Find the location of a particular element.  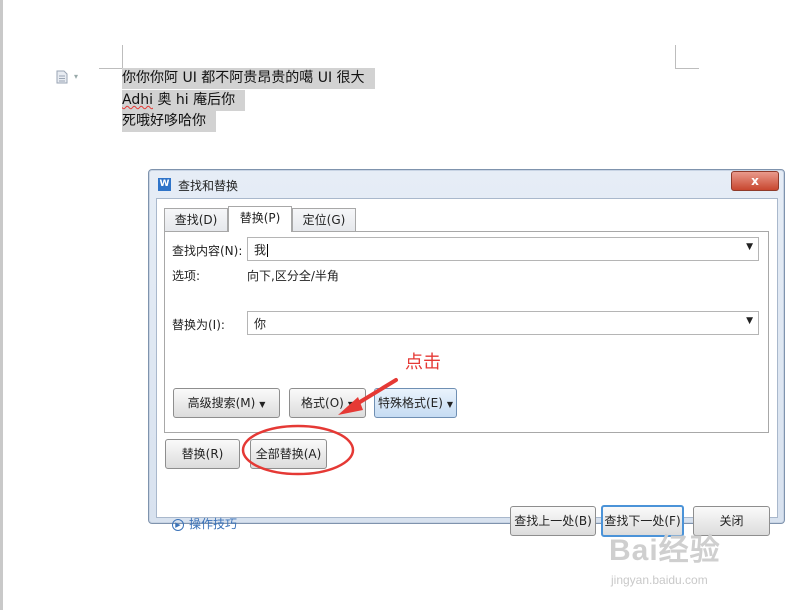

replace-label: 替换为(I): is located at coordinates (198, 325).